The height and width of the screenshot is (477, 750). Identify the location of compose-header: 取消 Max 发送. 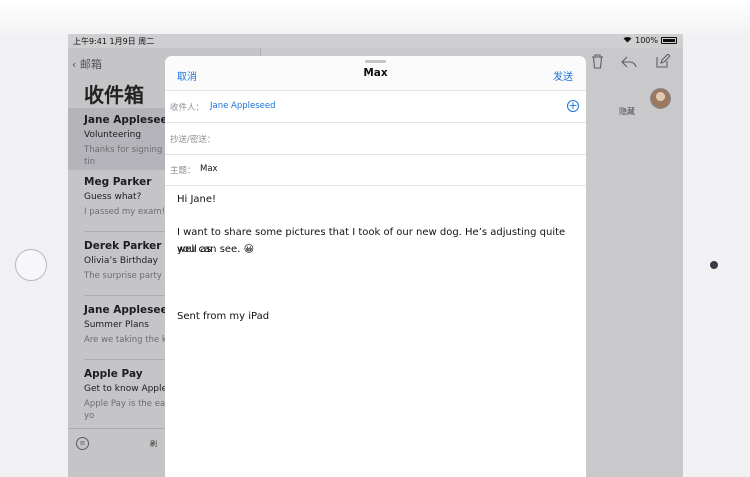
(375, 73).